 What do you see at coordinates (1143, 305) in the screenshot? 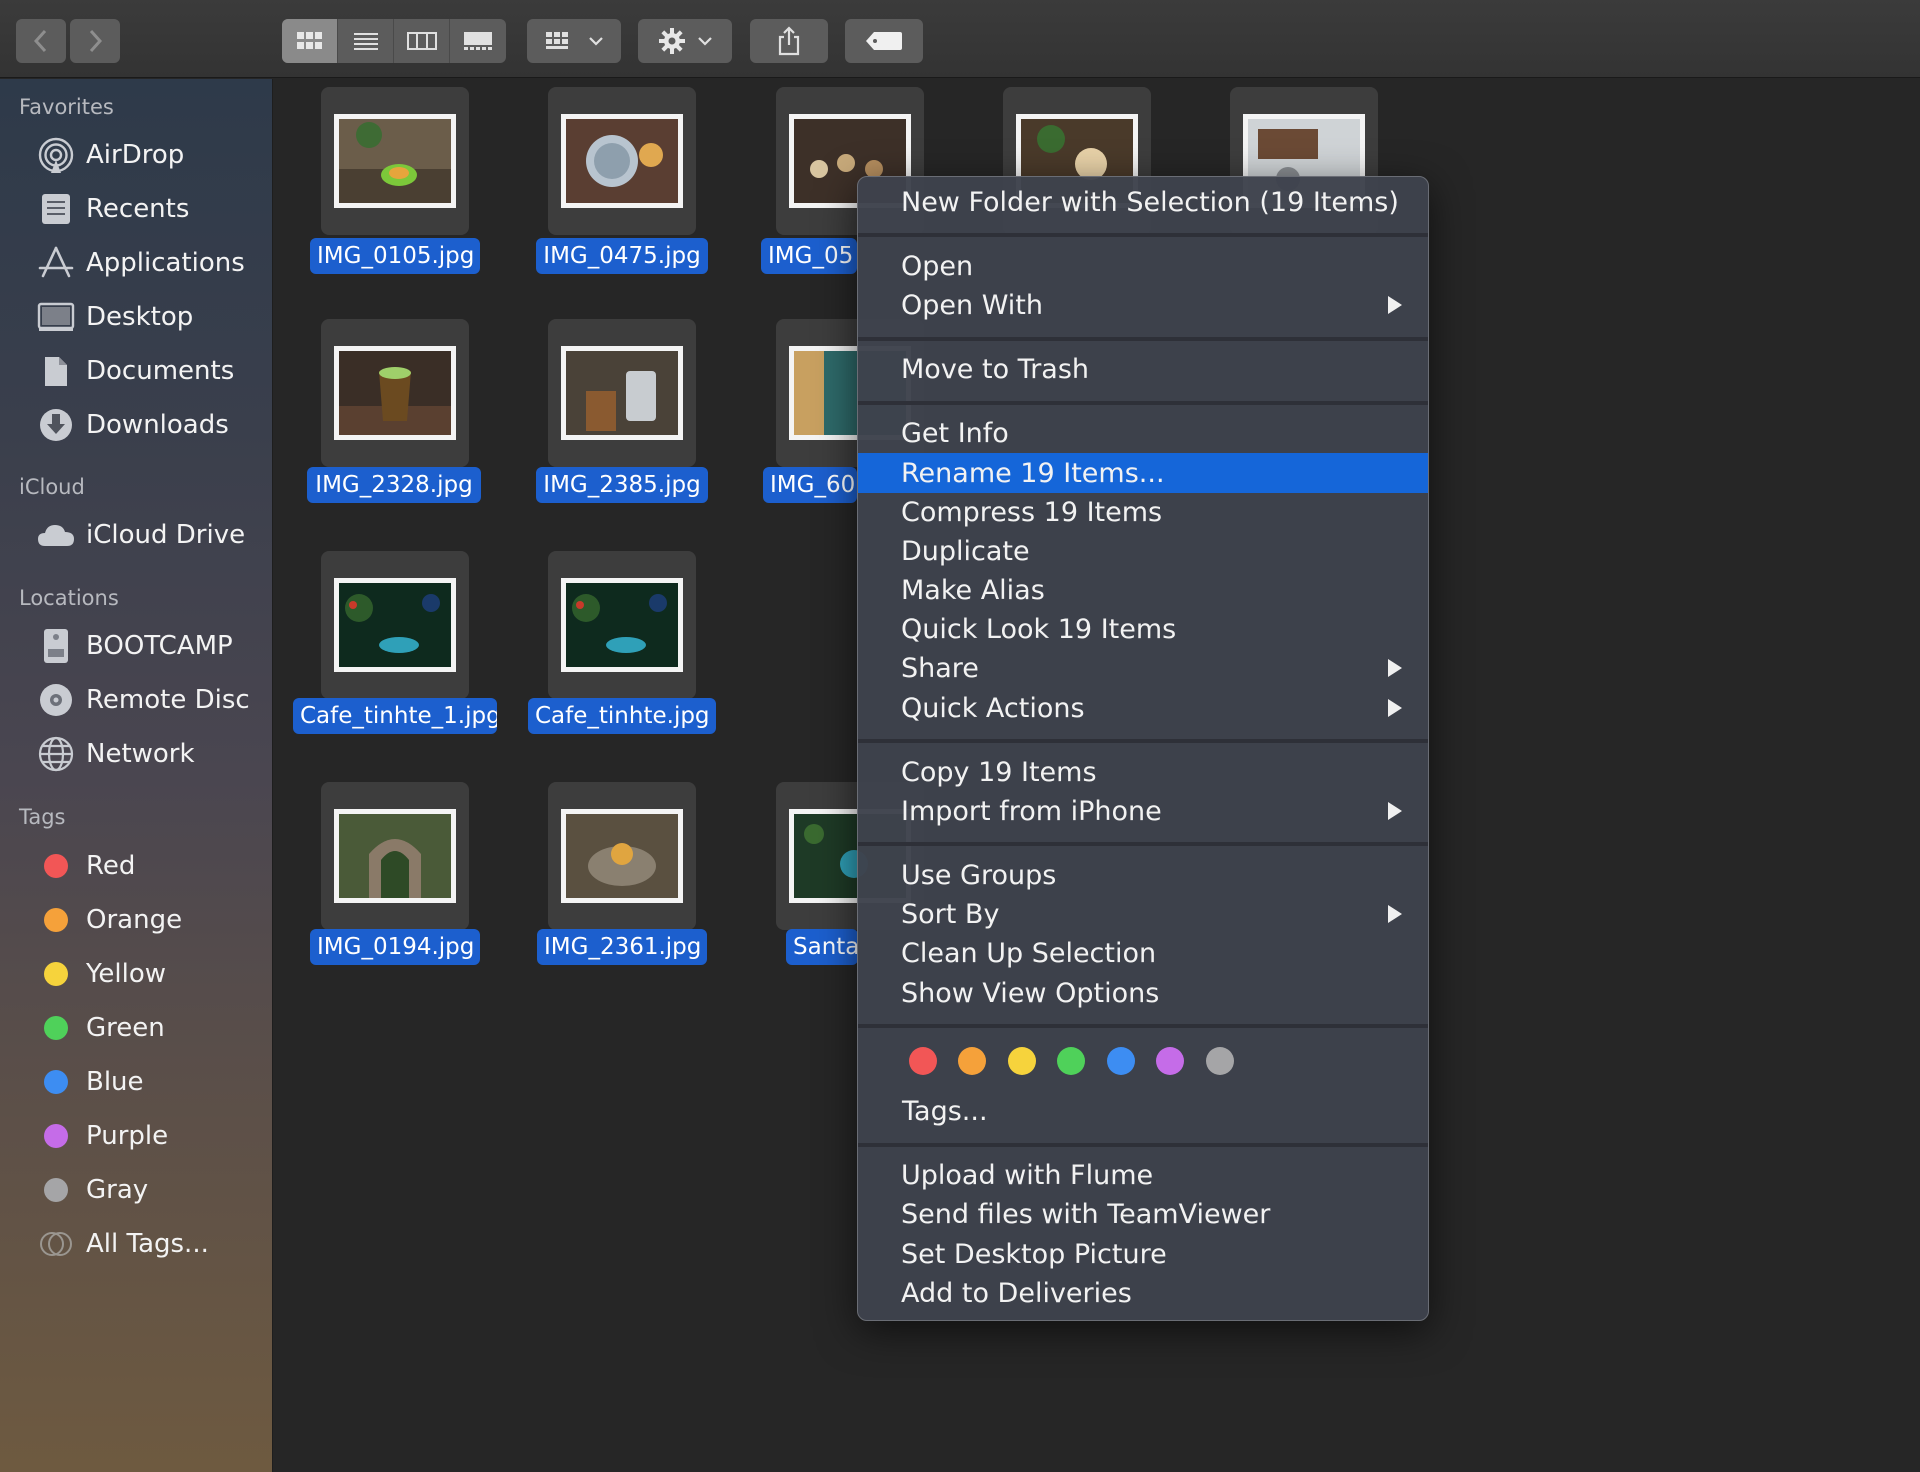
I see `menu-item-open-with: Open With` at bounding box center [1143, 305].